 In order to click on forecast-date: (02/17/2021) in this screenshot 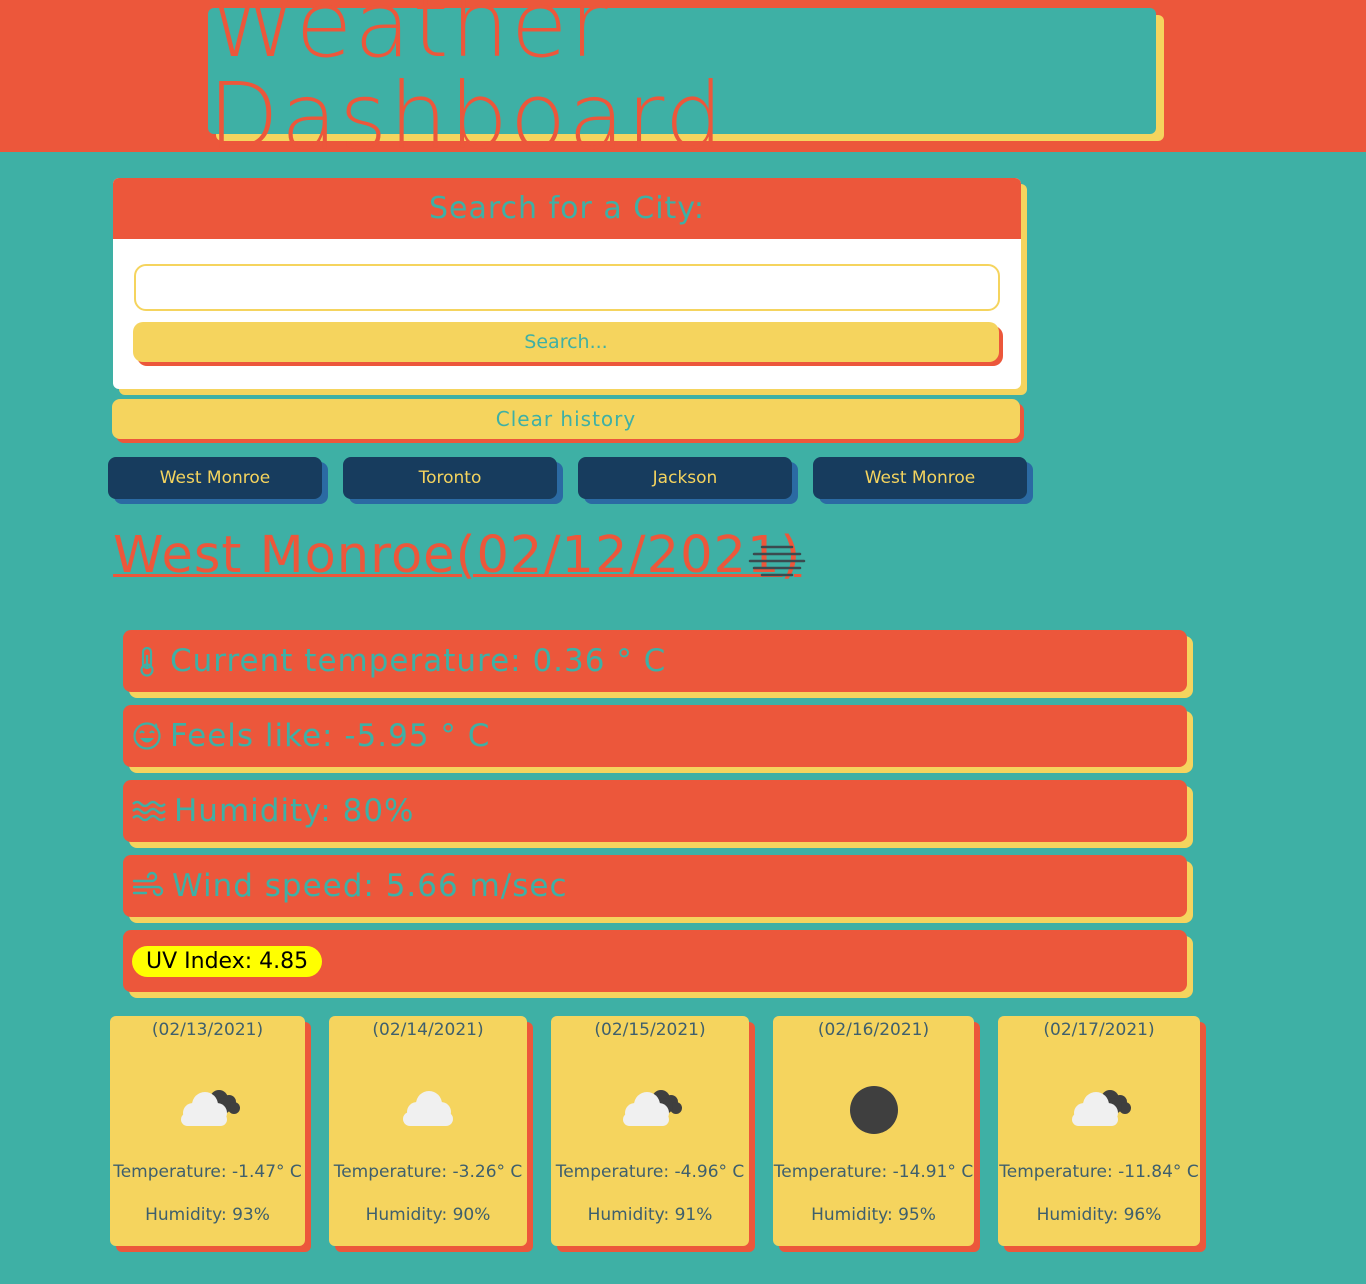, I will do `click(1099, 1030)`.